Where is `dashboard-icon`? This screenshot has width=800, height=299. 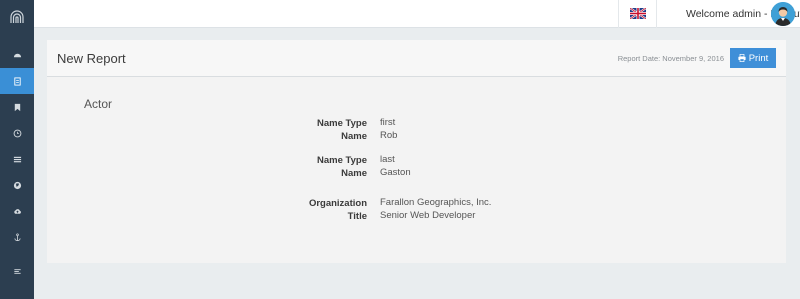 dashboard-icon is located at coordinates (17, 55).